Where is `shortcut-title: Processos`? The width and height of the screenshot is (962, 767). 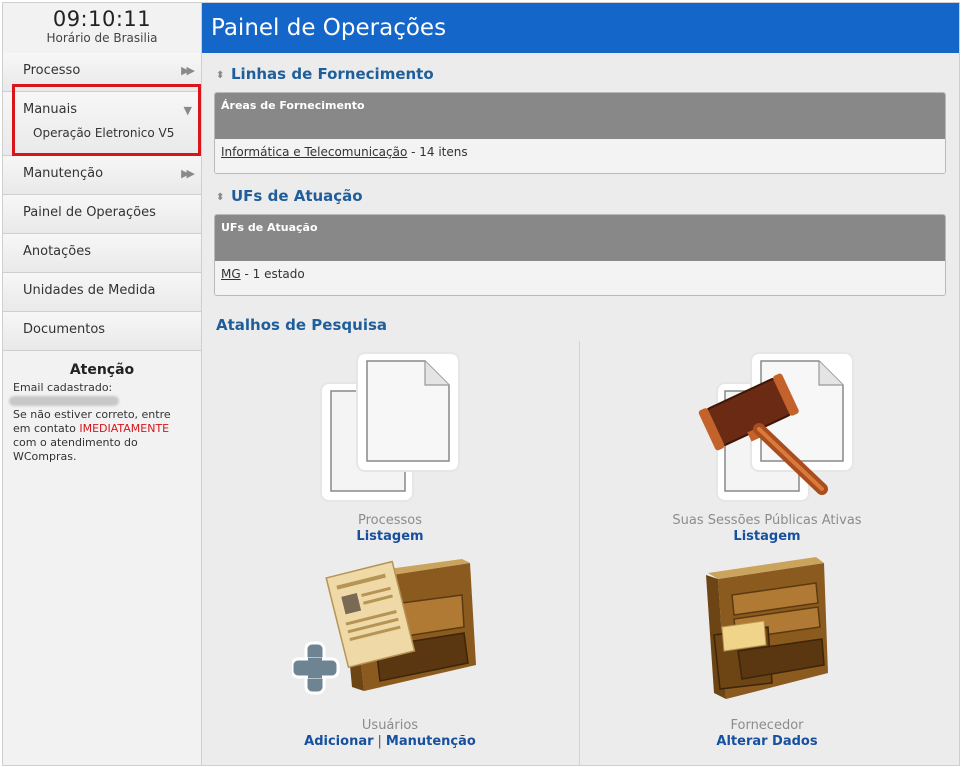
shortcut-title: Processos is located at coordinates (390, 520).